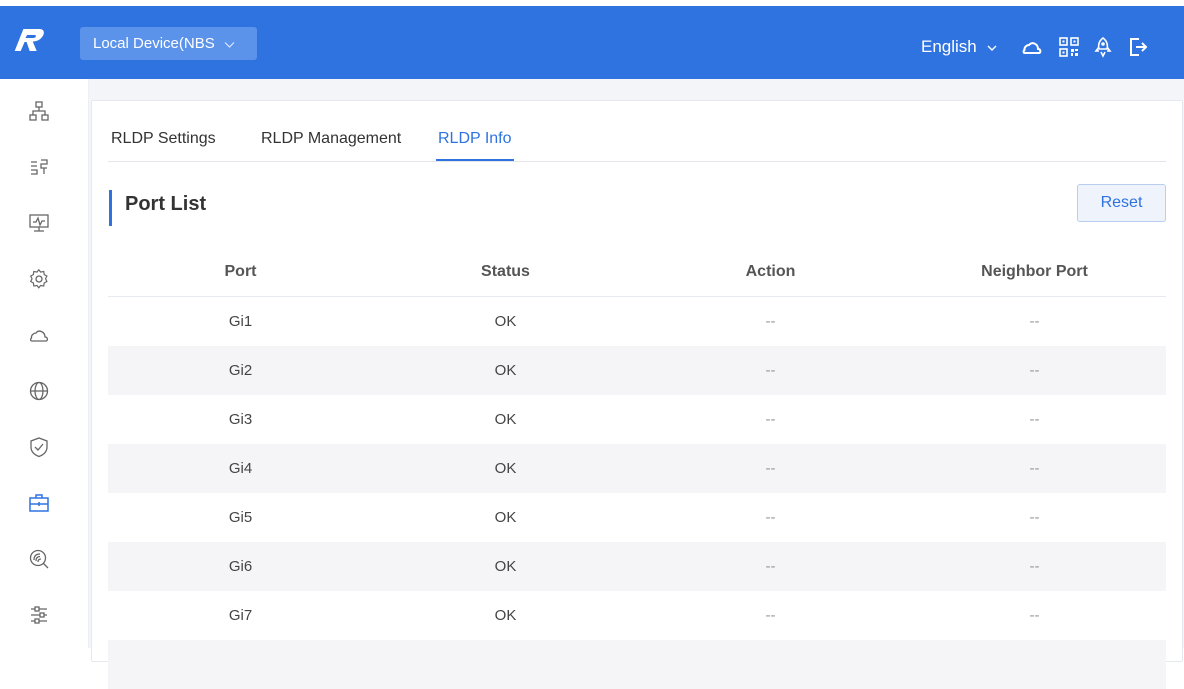 This screenshot has height=689, width=1184. What do you see at coordinates (637, 566) in the screenshot?
I see `table-row: Gi6 OK -- --` at bounding box center [637, 566].